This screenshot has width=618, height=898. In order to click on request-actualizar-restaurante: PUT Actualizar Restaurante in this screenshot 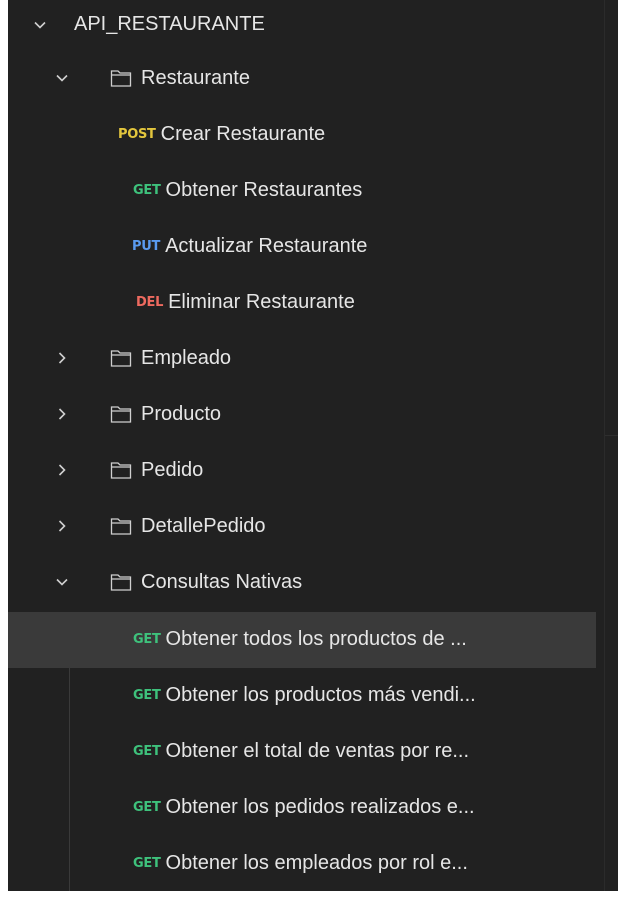, I will do `click(302, 246)`.